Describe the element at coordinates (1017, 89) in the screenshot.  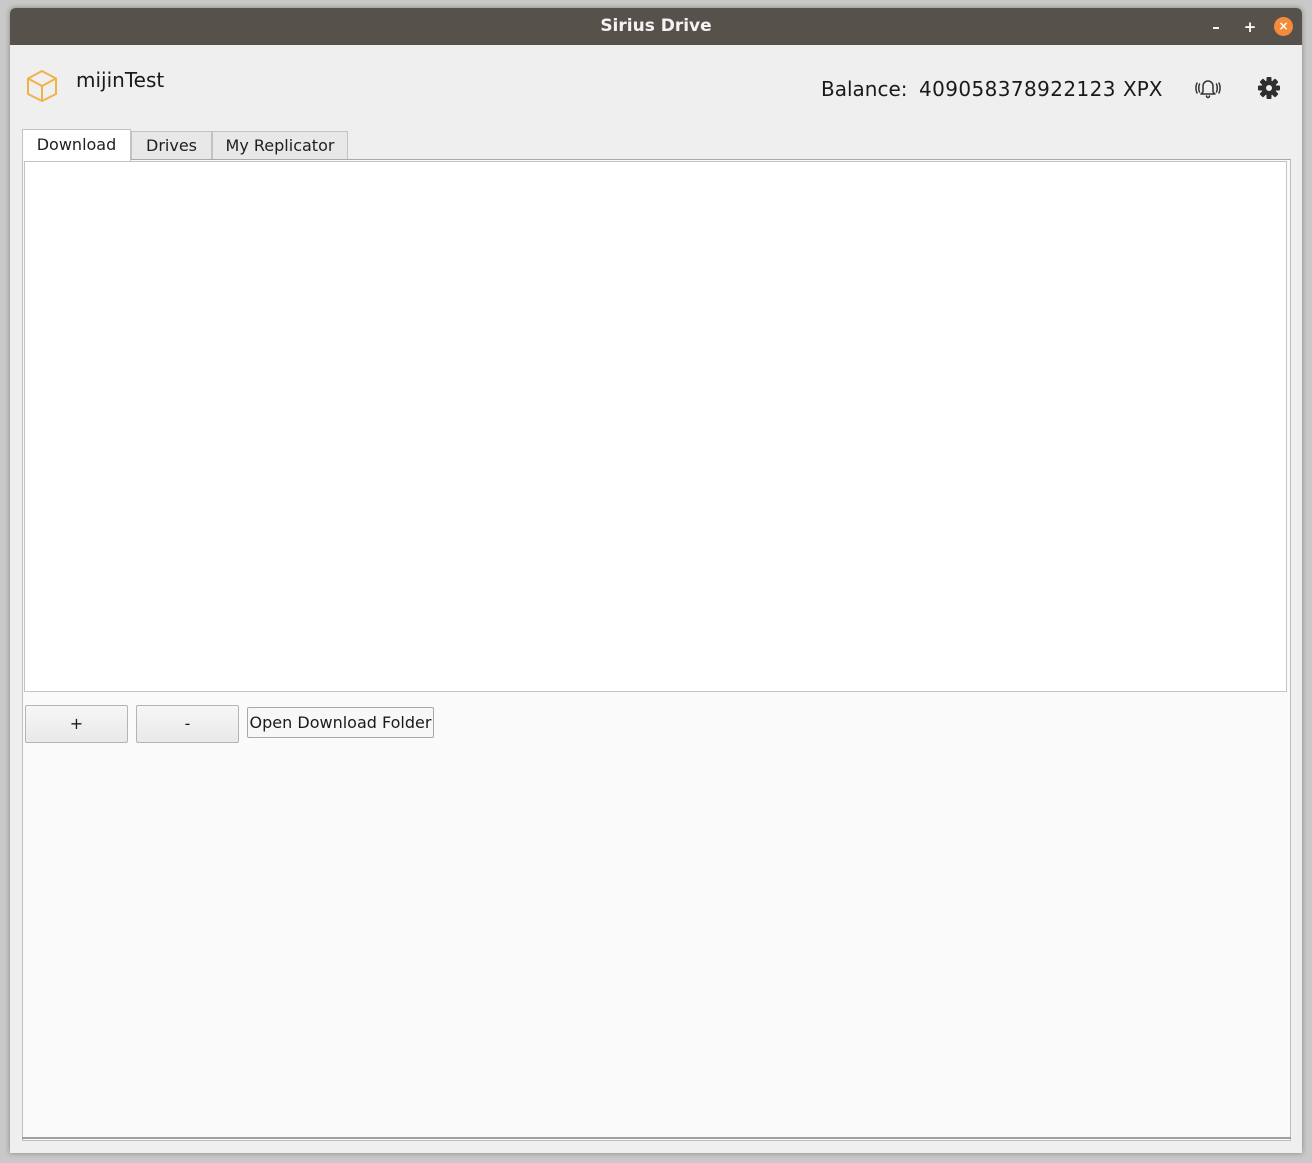
I see `balance-value: 409058378922123` at that location.